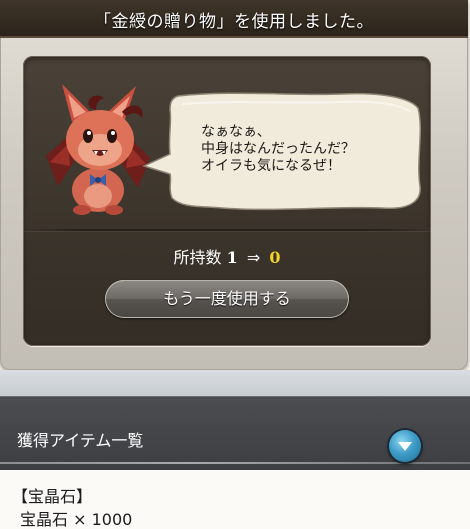 This screenshot has width=470, height=529. I want to click on header-underline, so click(235, 463).